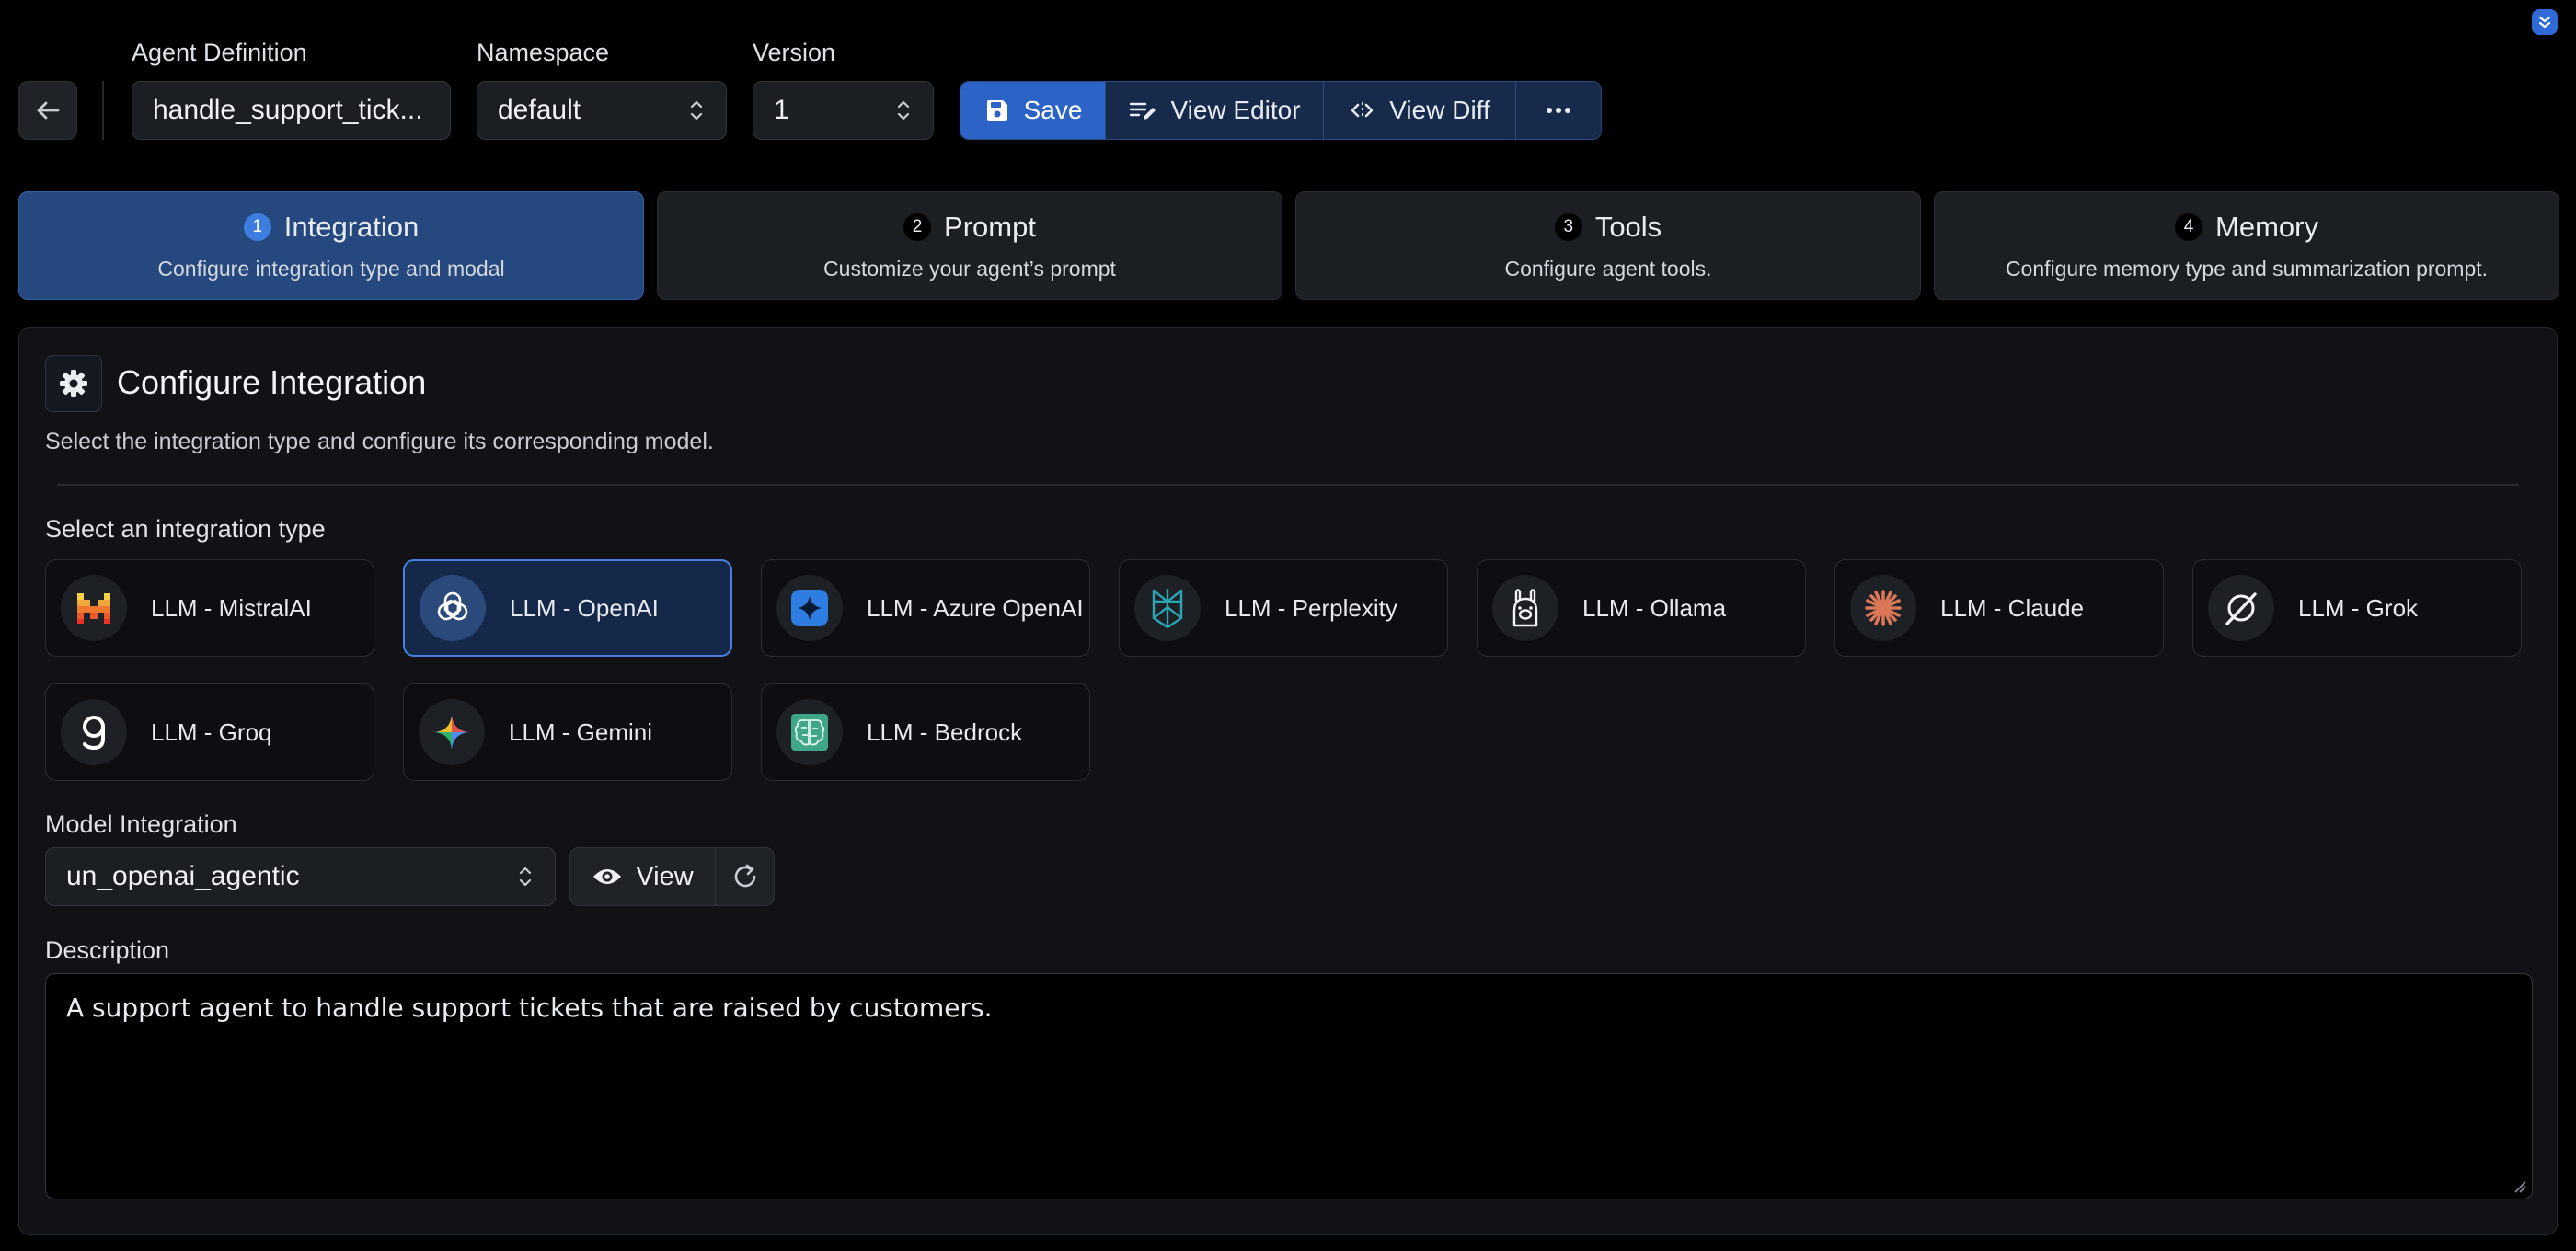  I want to click on integration-card-grok: LLM - Grok, so click(2357, 608).